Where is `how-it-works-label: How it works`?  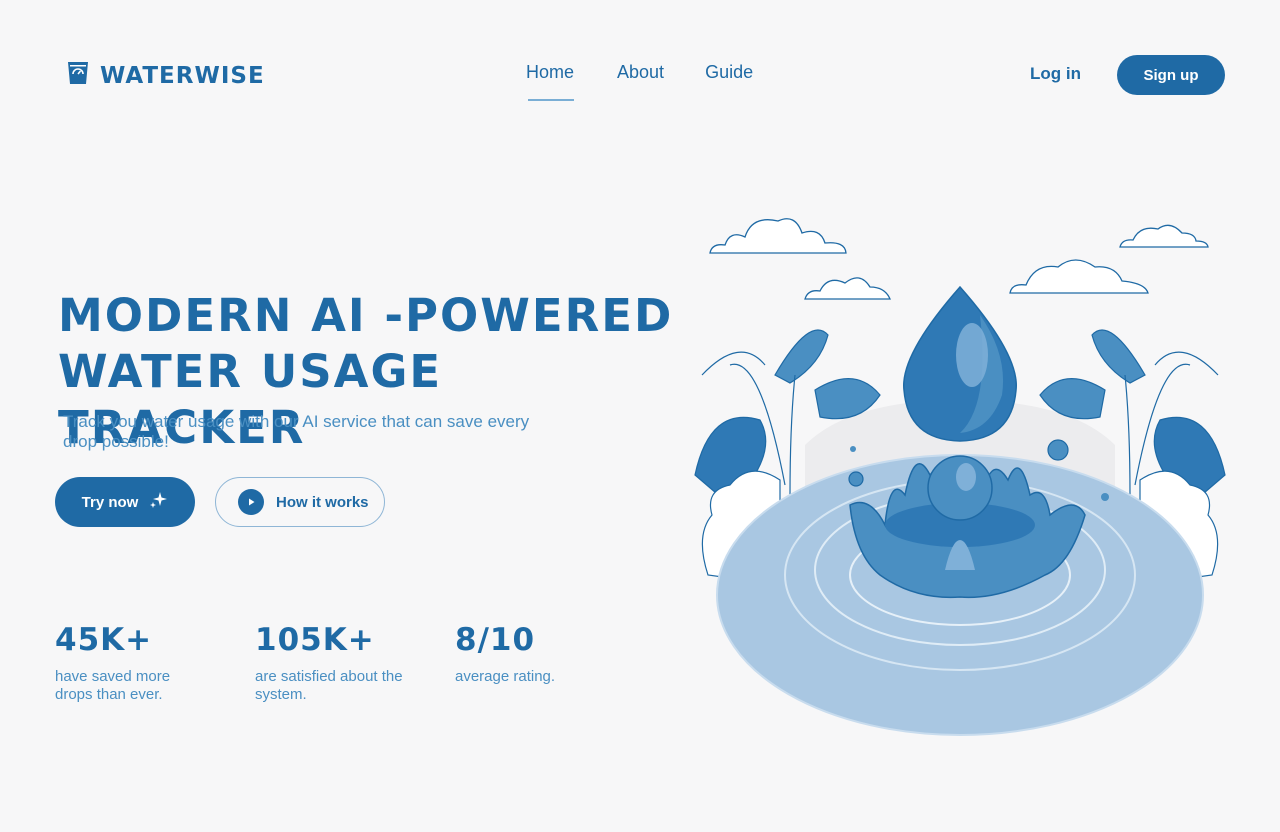 how-it-works-label: How it works is located at coordinates (322, 502).